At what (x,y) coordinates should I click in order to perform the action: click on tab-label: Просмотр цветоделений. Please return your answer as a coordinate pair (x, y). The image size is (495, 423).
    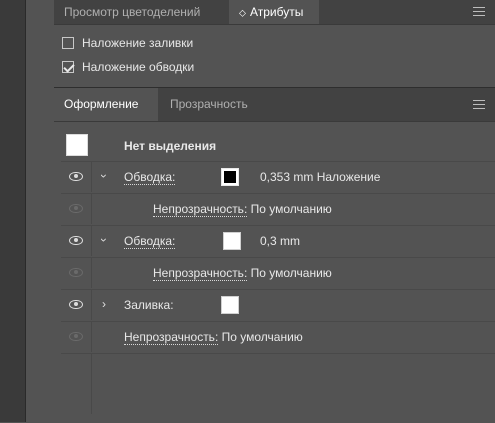
    Looking at the image, I should click on (132, 12).